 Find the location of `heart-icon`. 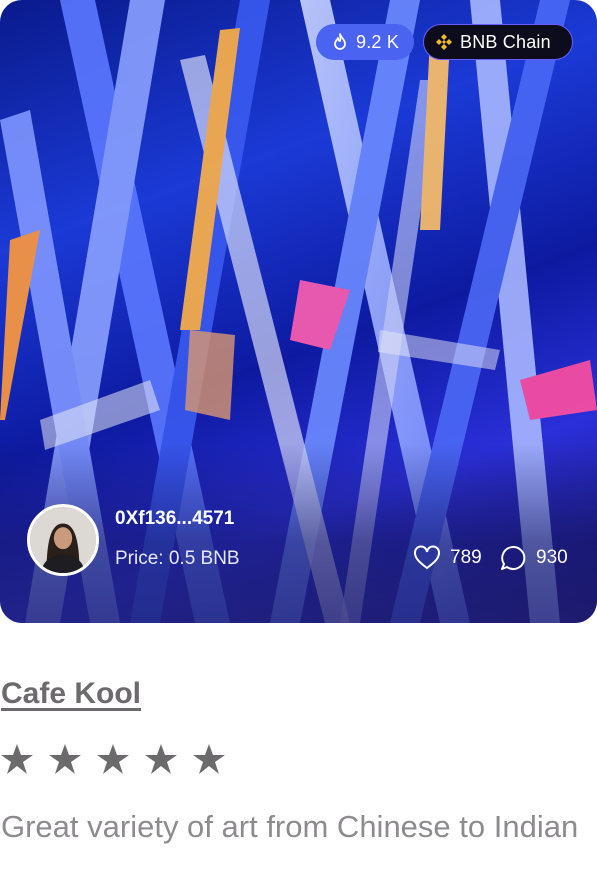

heart-icon is located at coordinates (427, 558).